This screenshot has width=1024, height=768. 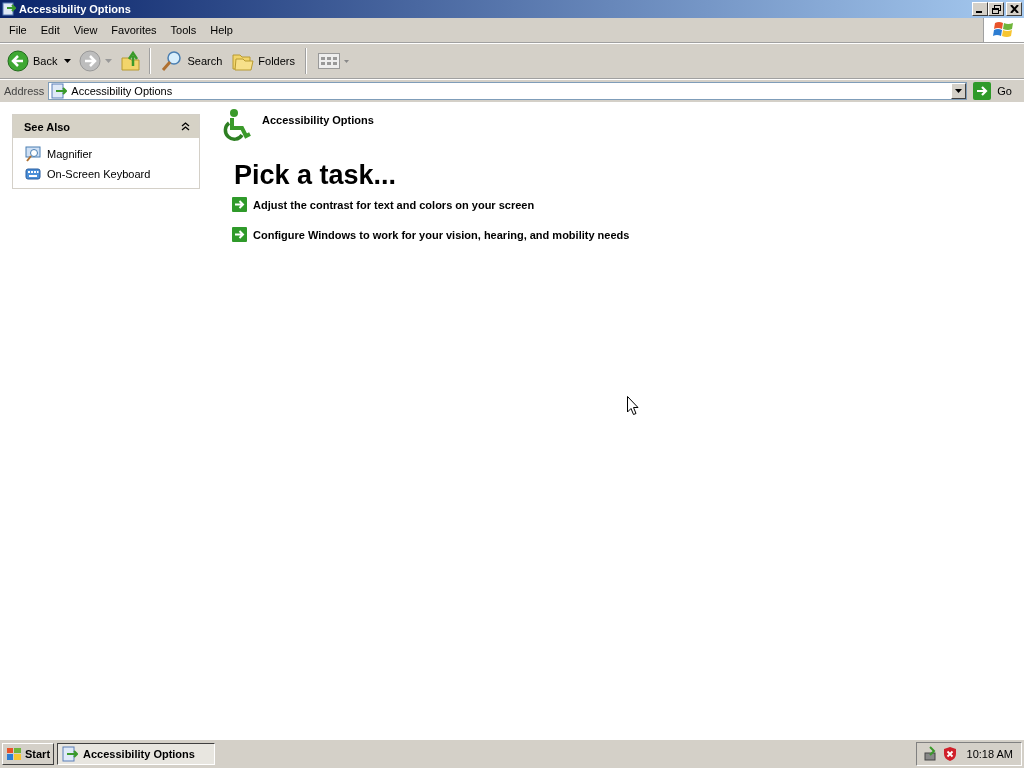 What do you see at coordinates (508, 91) in the screenshot?
I see `address-field: Accessibility Options` at bounding box center [508, 91].